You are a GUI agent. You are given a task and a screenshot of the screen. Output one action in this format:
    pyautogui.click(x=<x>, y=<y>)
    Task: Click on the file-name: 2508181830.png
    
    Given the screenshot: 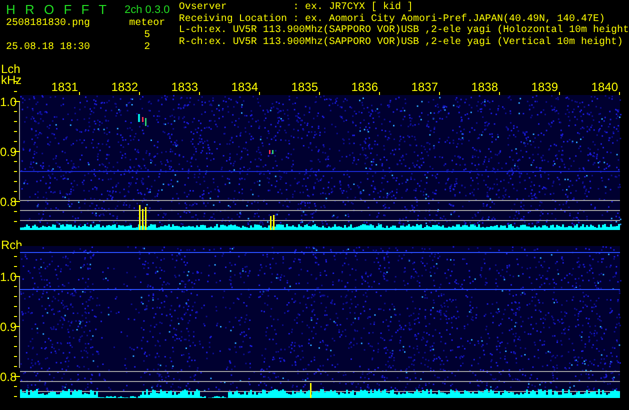 What is the action you would take?
    pyautogui.click(x=49, y=24)
    